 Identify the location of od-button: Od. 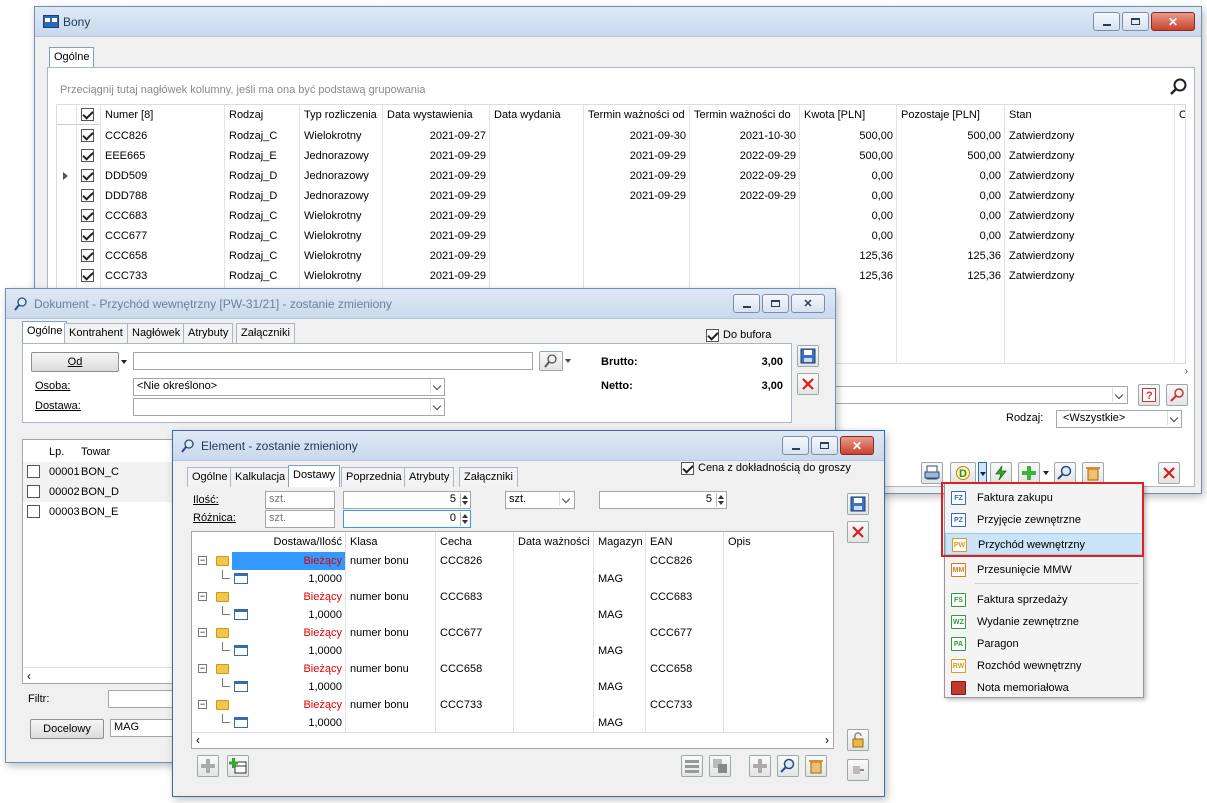
(75, 362).